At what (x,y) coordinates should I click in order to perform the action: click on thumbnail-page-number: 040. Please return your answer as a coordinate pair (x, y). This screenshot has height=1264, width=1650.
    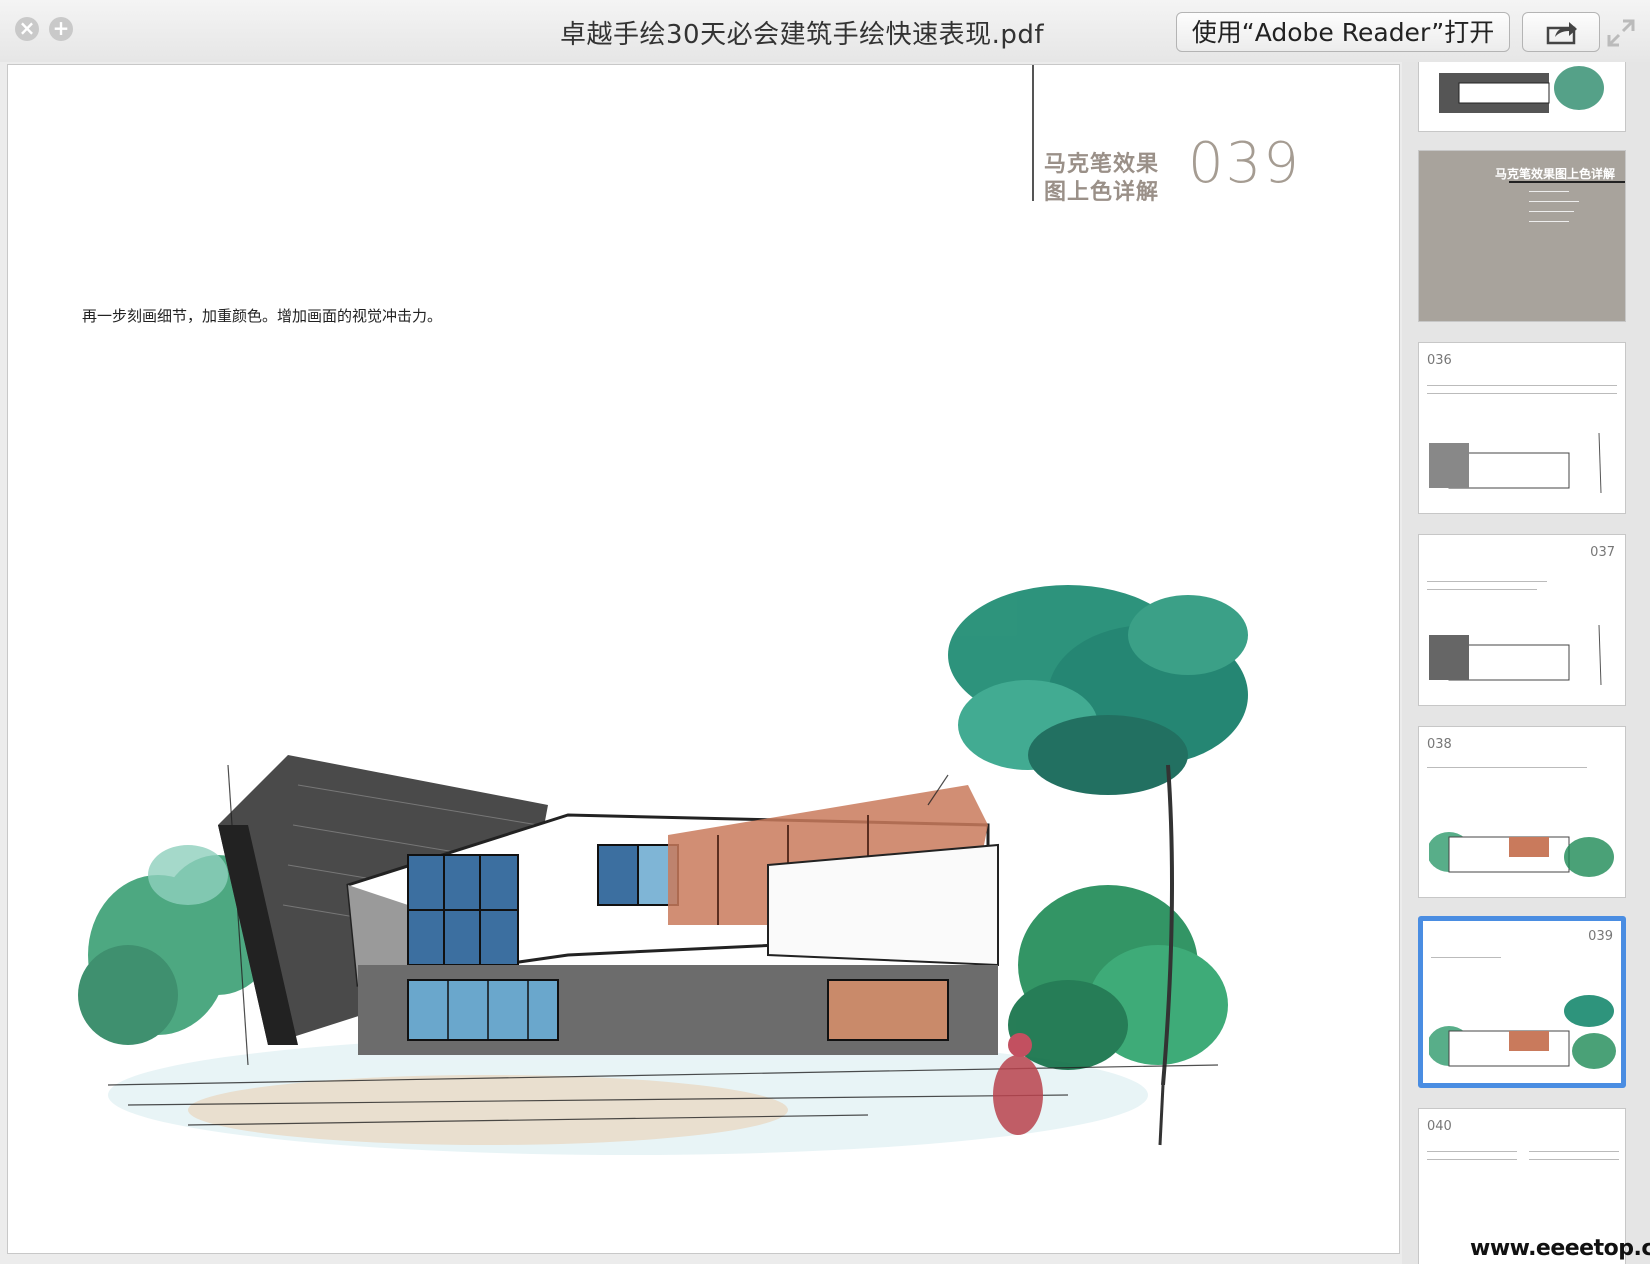
    Looking at the image, I should click on (1439, 1126).